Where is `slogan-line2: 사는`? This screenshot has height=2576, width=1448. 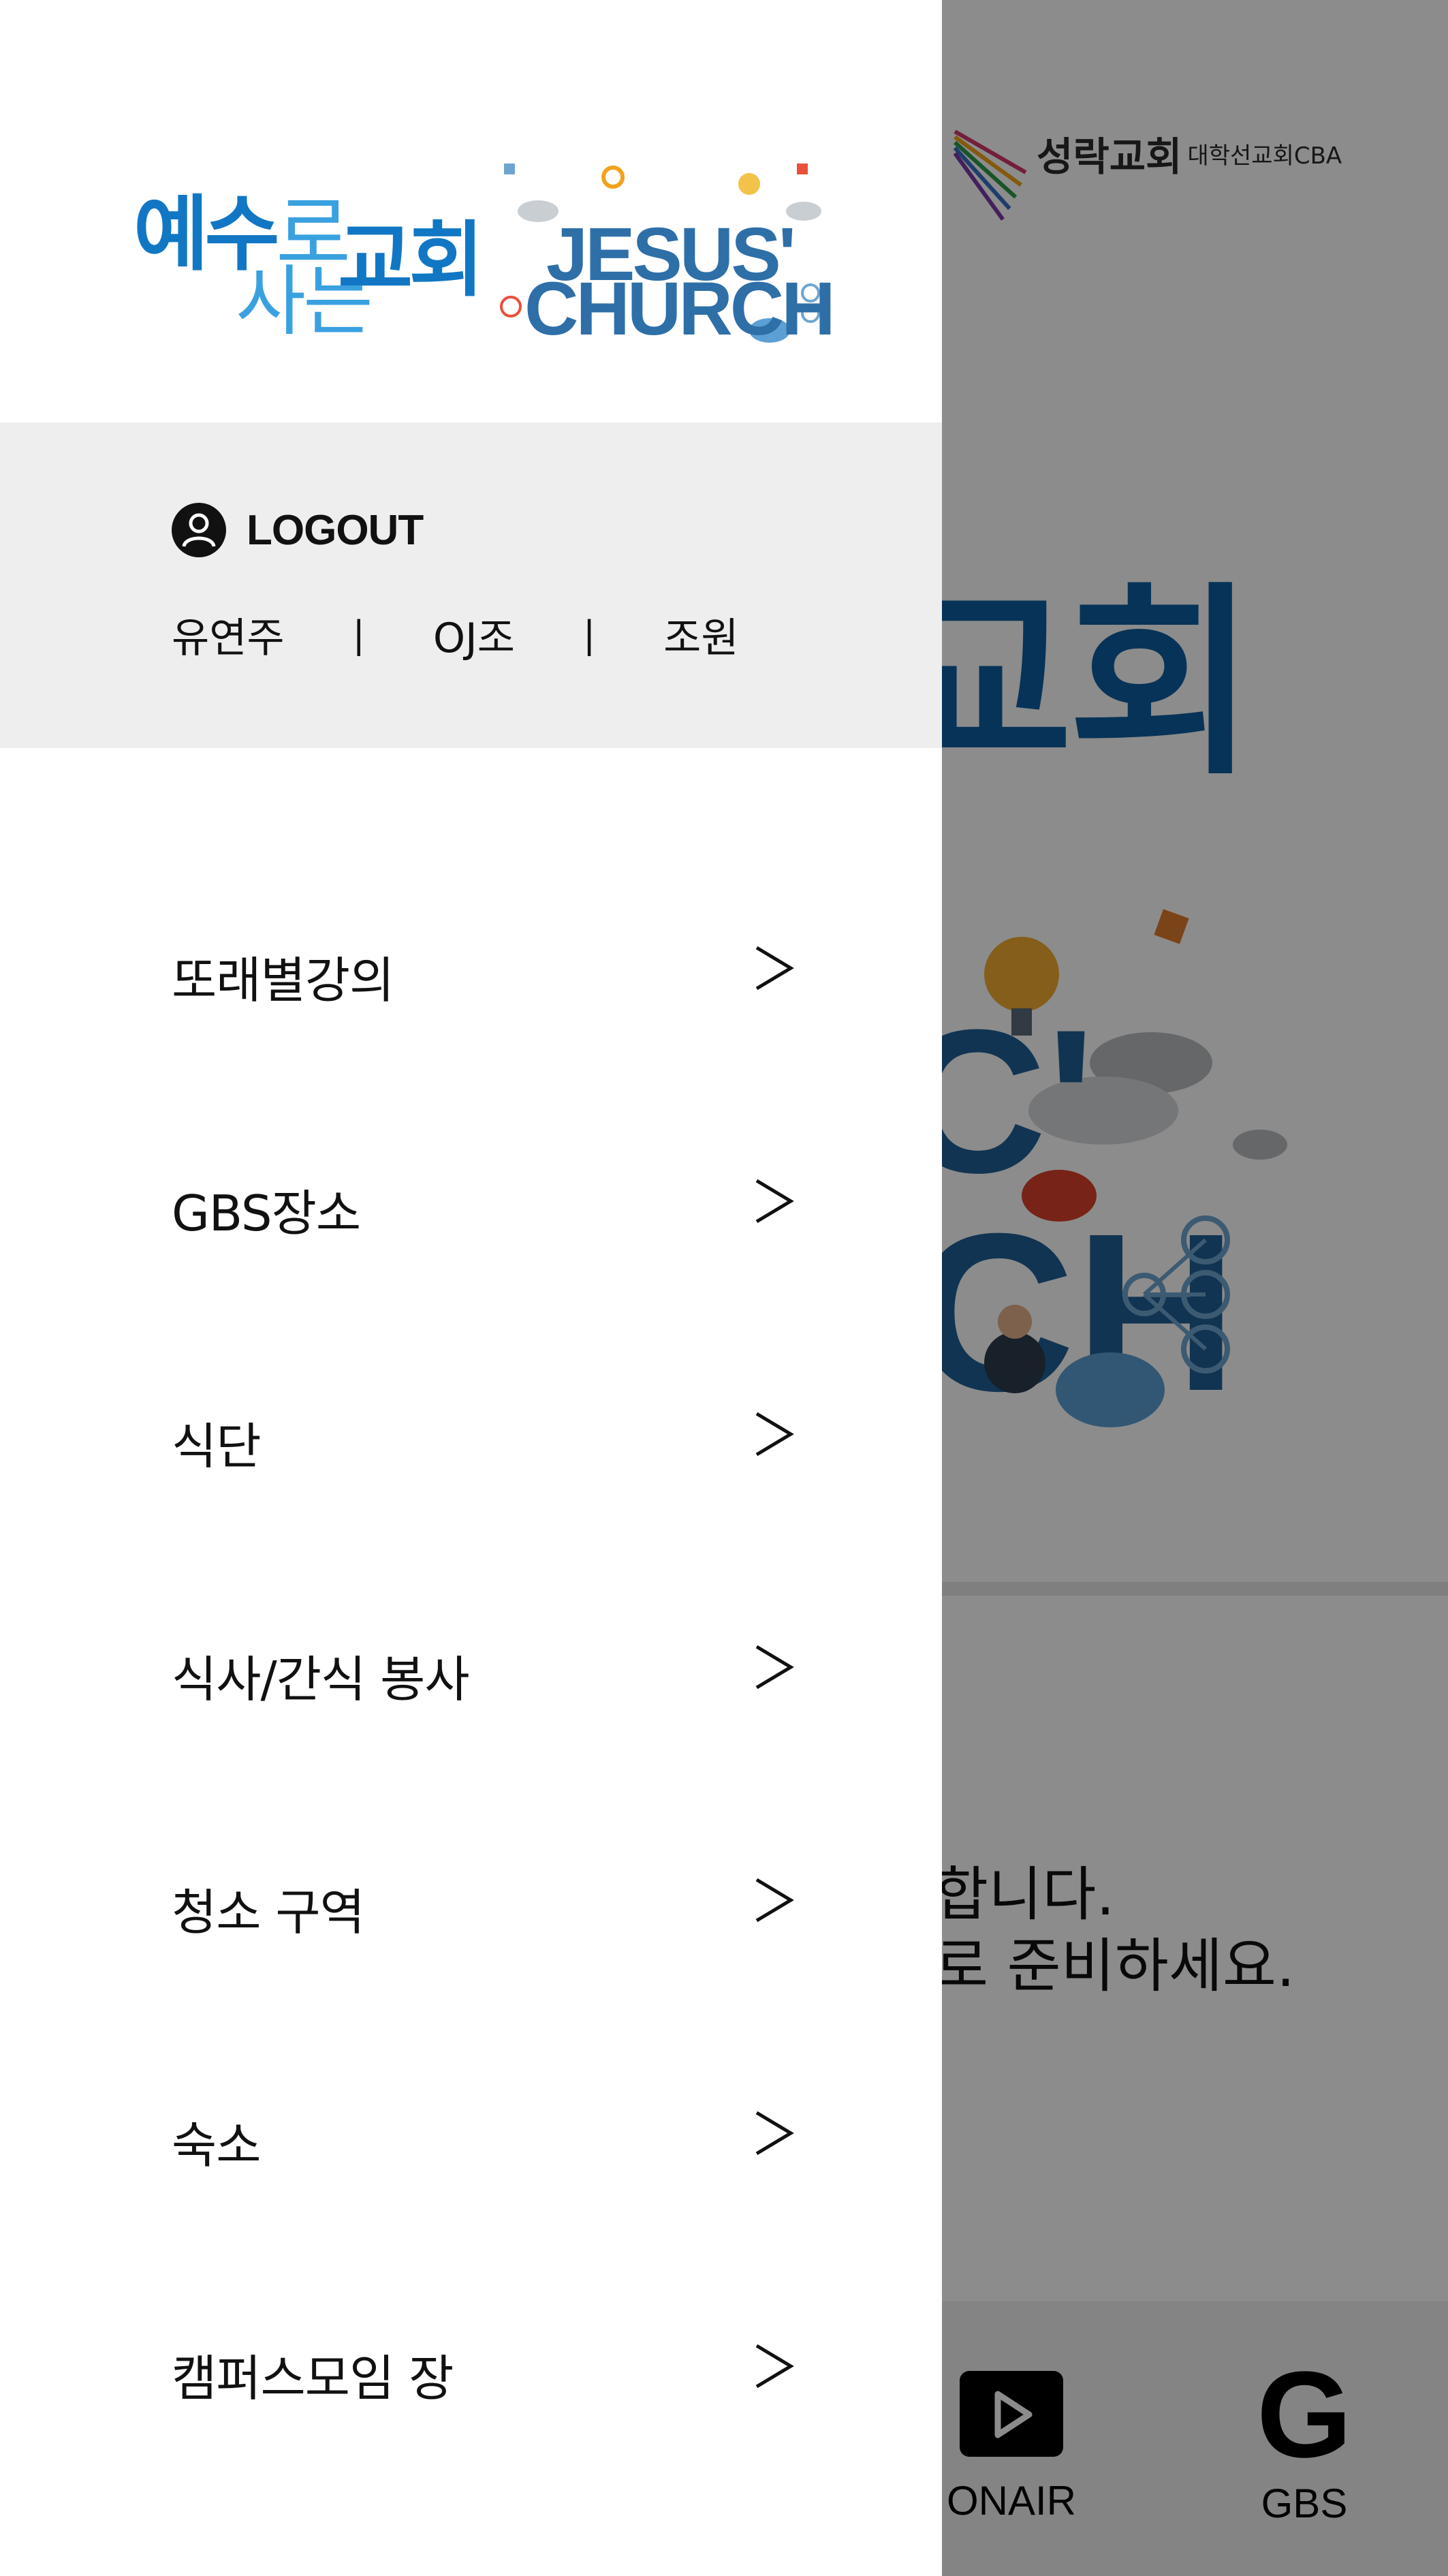
slogan-line2: 사는 is located at coordinates (304, 302).